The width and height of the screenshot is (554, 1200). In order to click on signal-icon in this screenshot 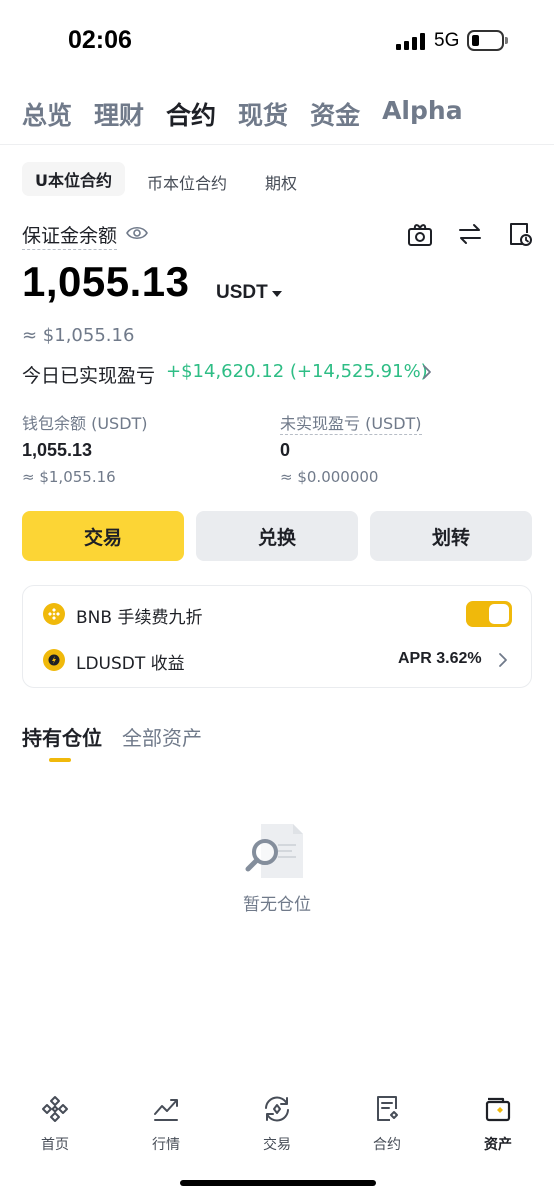, I will do `click(410, 41)`.